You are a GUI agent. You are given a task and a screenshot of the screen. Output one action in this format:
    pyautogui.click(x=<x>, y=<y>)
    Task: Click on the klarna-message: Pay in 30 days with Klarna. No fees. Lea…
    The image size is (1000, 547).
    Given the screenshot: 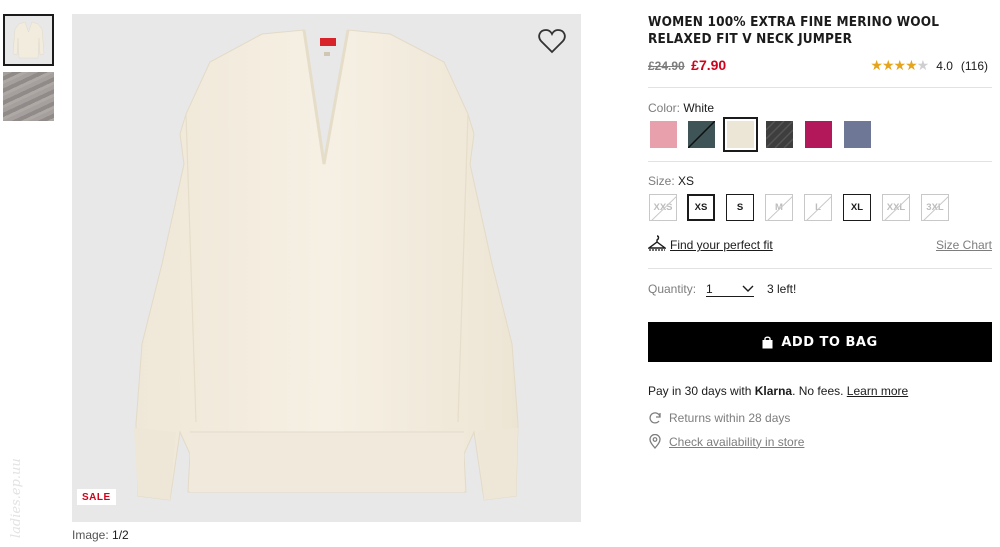 What is the action you would take?
    pyautogui.click(x=778, y=391)
    